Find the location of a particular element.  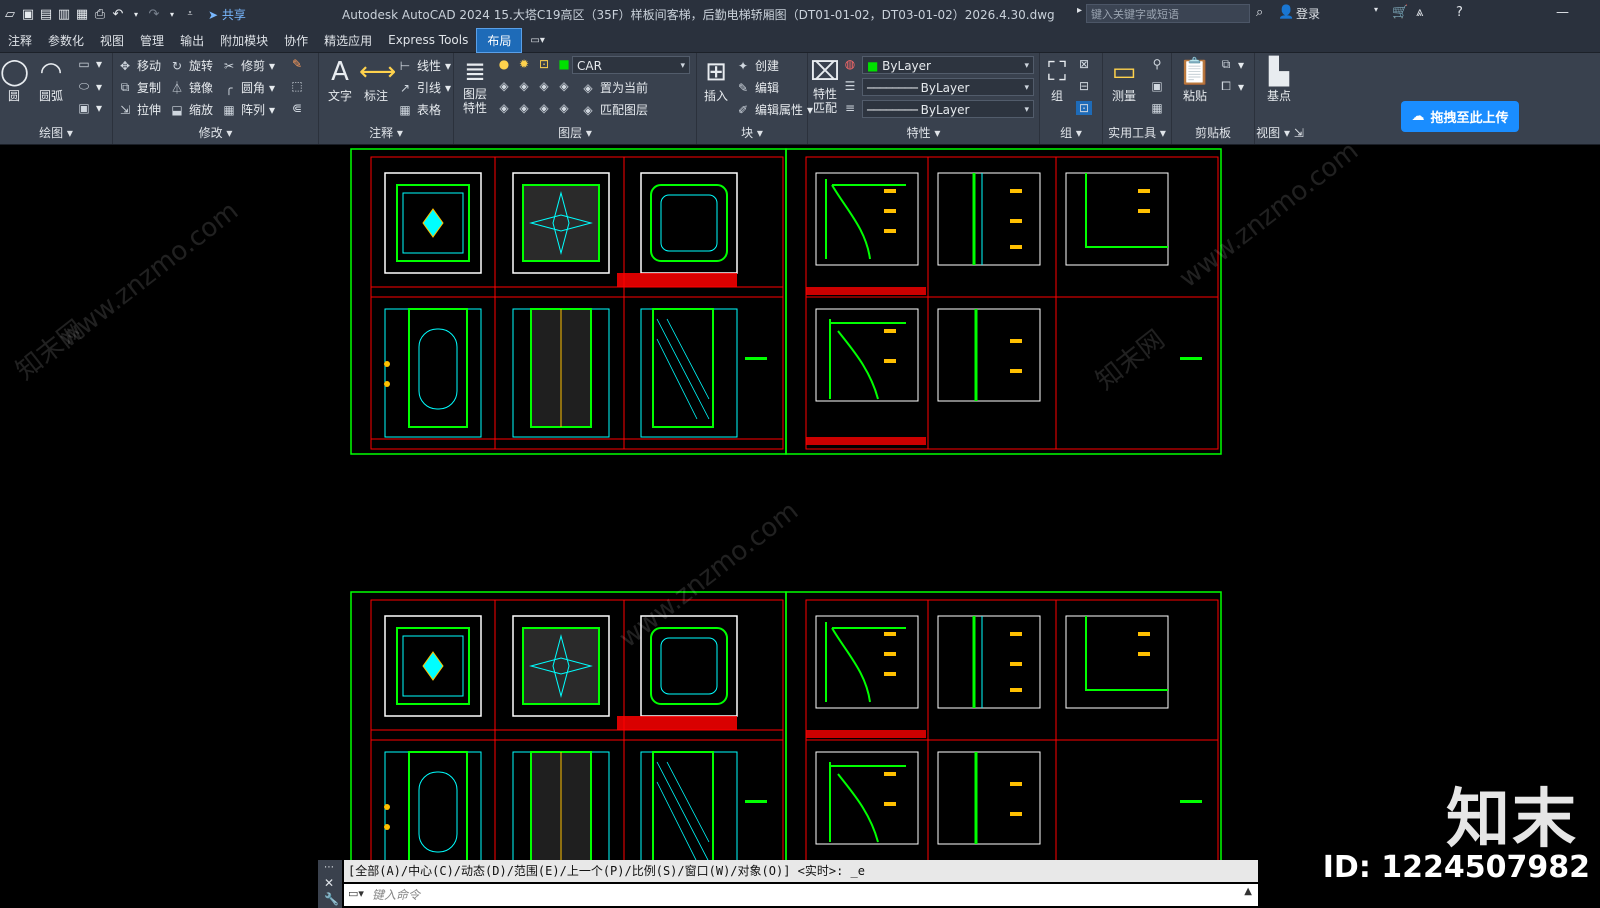

lineweight-dropdown: ──────── ByLayer ▾ is located at coordinates (948, 109).